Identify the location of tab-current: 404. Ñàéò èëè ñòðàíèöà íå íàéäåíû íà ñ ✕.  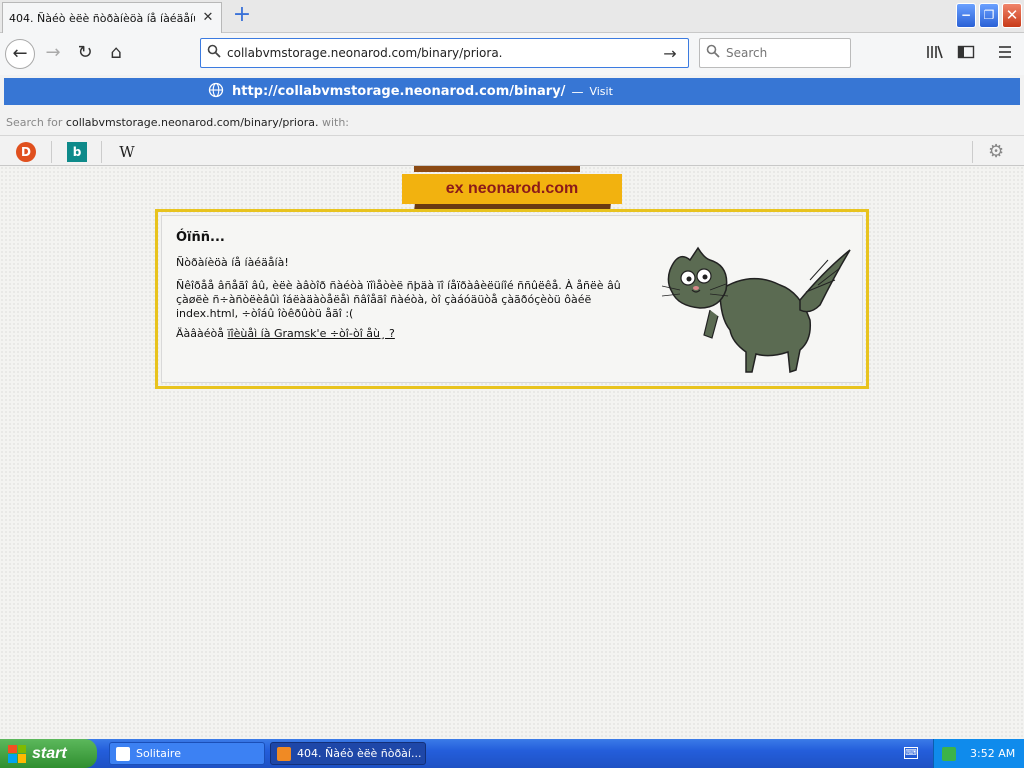
(112, 17).